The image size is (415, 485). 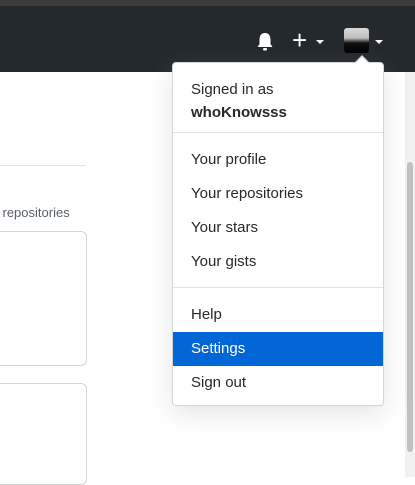 What do you see at coordinates (207, 3) in the screenshot?
I see `window-top-strip` at bounding box center [207, 3].